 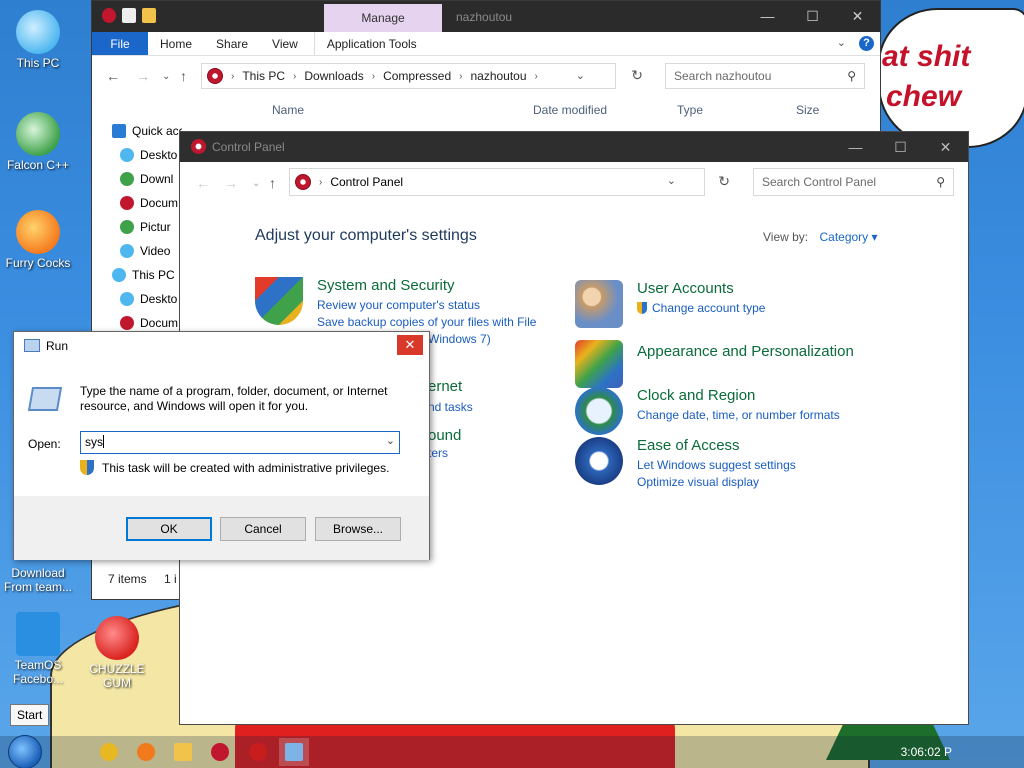 What do you see at coordinates (176, 43) in the screenshot?
I see `tab-home: Home` at bounding box center [176, 43].